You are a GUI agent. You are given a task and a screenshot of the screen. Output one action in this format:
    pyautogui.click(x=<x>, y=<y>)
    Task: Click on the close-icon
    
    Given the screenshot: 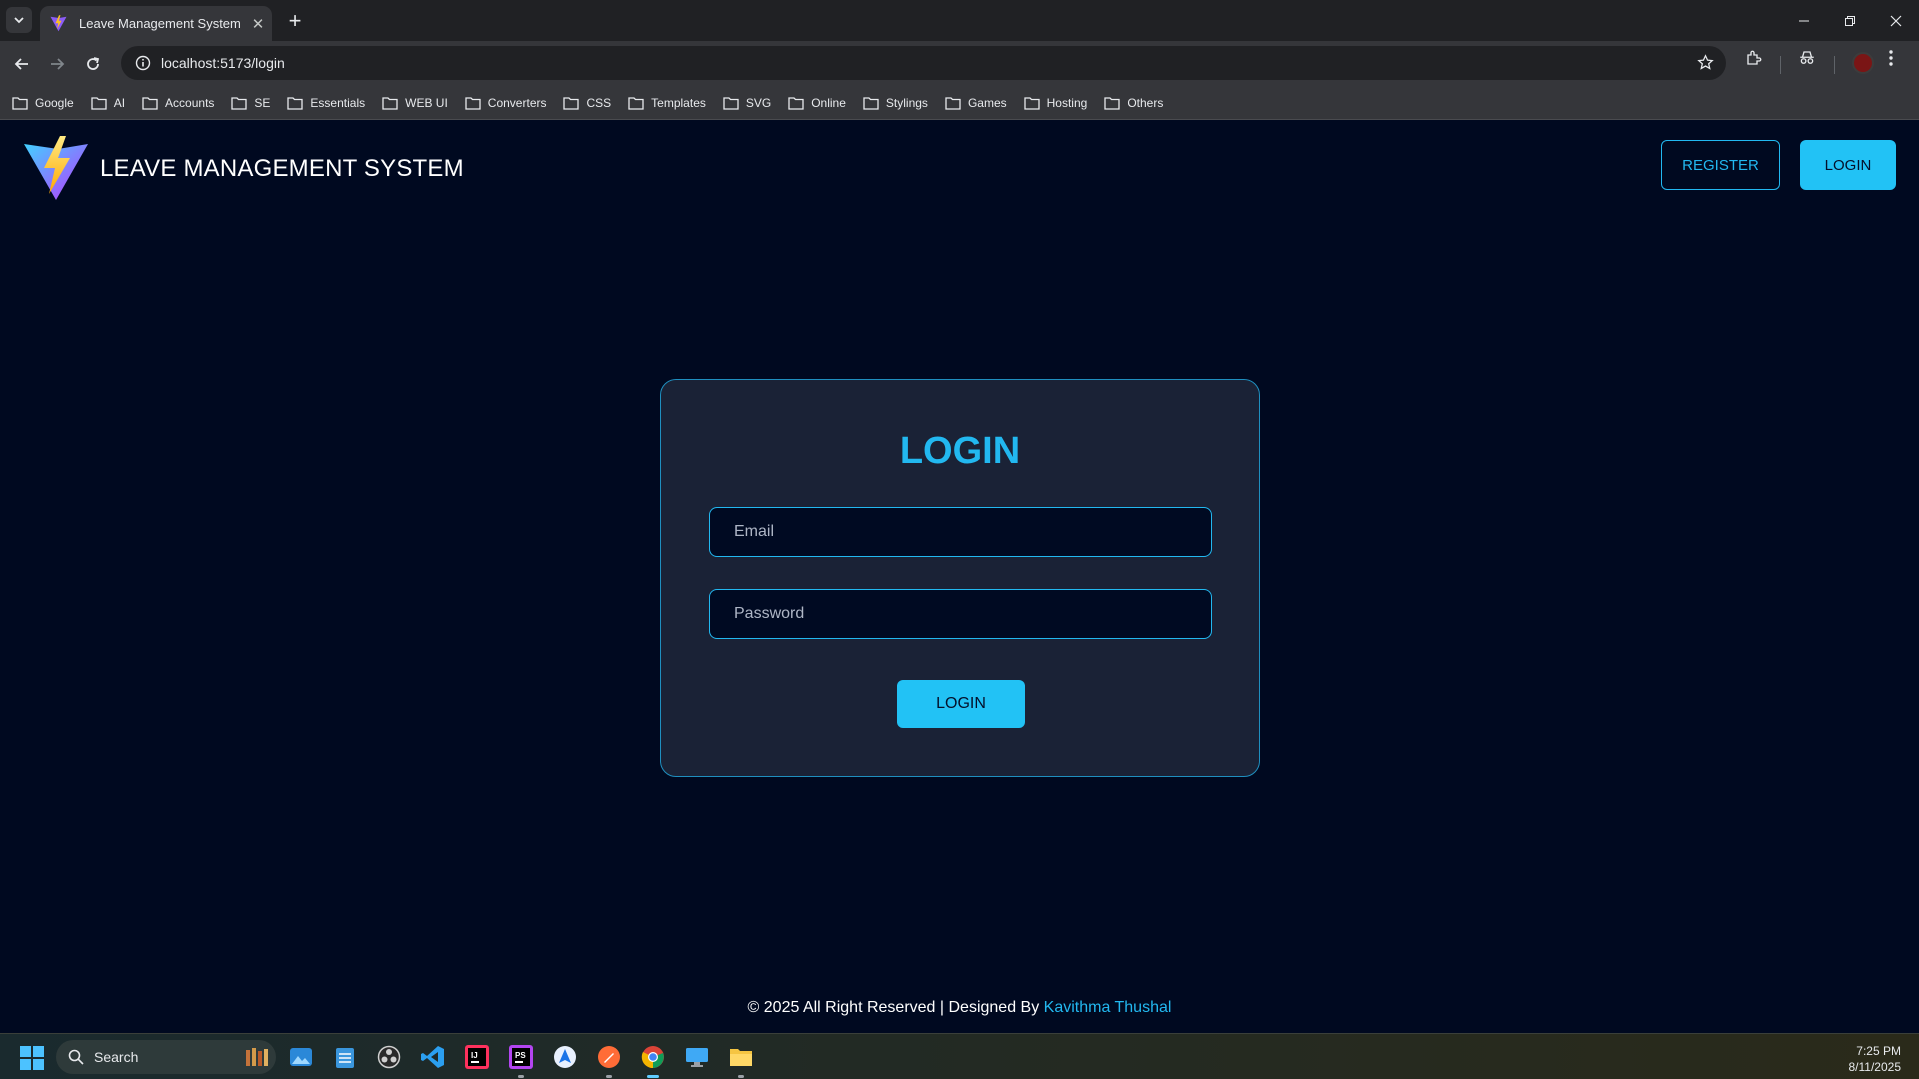 What is the action you would take?
    pyautogui.click(x=1896, y=20)
    